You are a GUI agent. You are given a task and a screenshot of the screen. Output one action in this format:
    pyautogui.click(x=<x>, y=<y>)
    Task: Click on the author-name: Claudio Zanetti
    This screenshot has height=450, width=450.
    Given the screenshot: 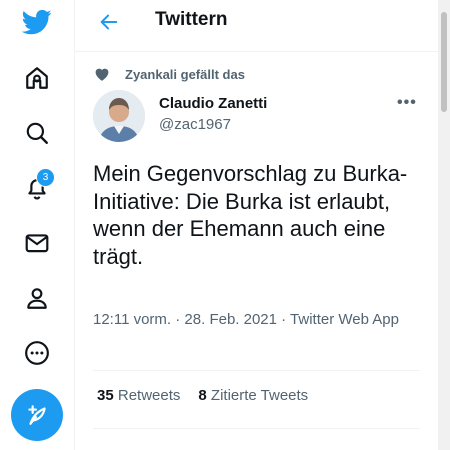 What is the action you would take?
    pyautogui.click(x=213, y=103)
    